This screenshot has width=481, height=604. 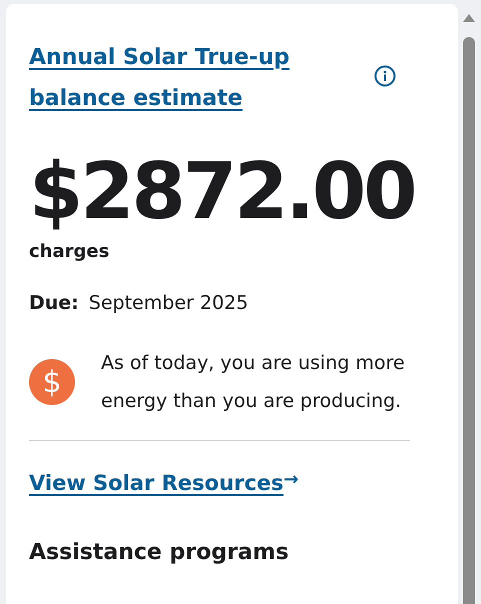 I want to click on dollar-icon: $, so click(x=52, y=382).